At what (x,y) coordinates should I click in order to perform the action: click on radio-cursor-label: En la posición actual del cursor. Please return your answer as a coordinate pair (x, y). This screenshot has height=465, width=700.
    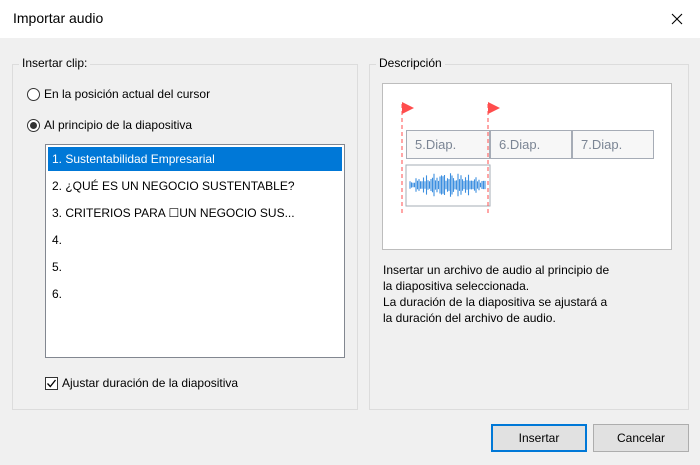
    Looking at the image, I should click on (127, 94).